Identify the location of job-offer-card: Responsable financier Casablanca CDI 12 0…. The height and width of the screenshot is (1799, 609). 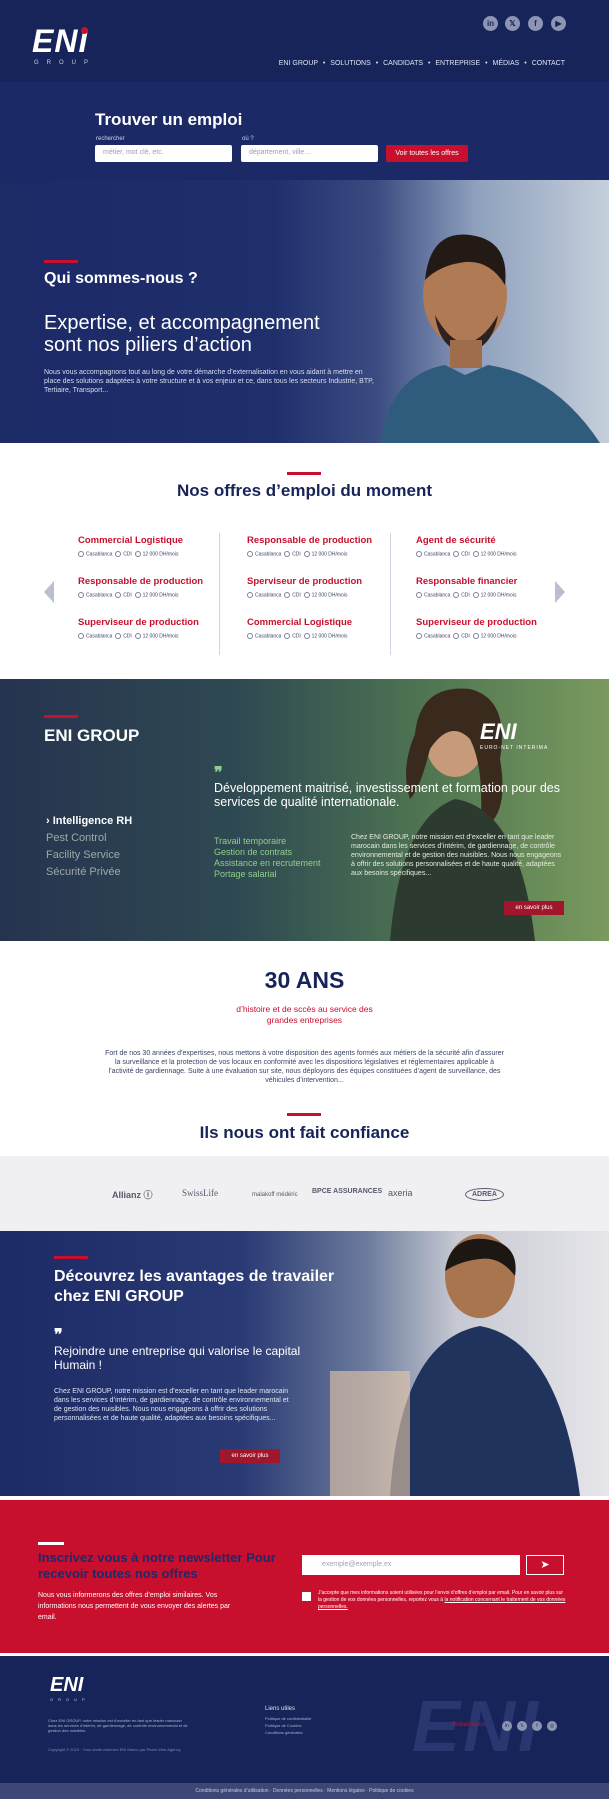
(491, 587).